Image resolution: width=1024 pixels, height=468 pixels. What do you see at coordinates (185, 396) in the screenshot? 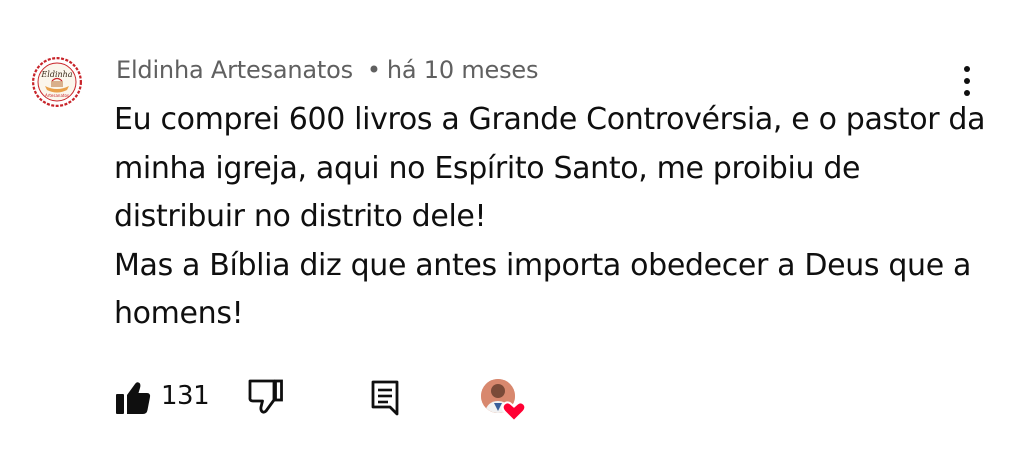
I see `like-count: 131` at bounding box center [185, 396].